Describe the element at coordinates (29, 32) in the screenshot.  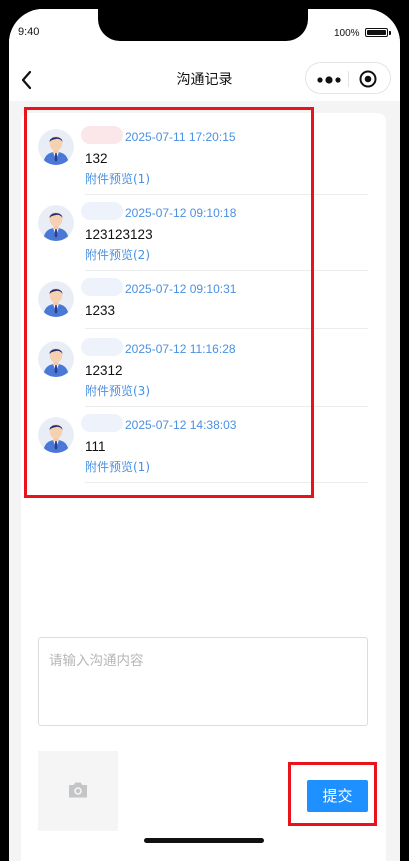
I see `status-time: 9:40` at that location.